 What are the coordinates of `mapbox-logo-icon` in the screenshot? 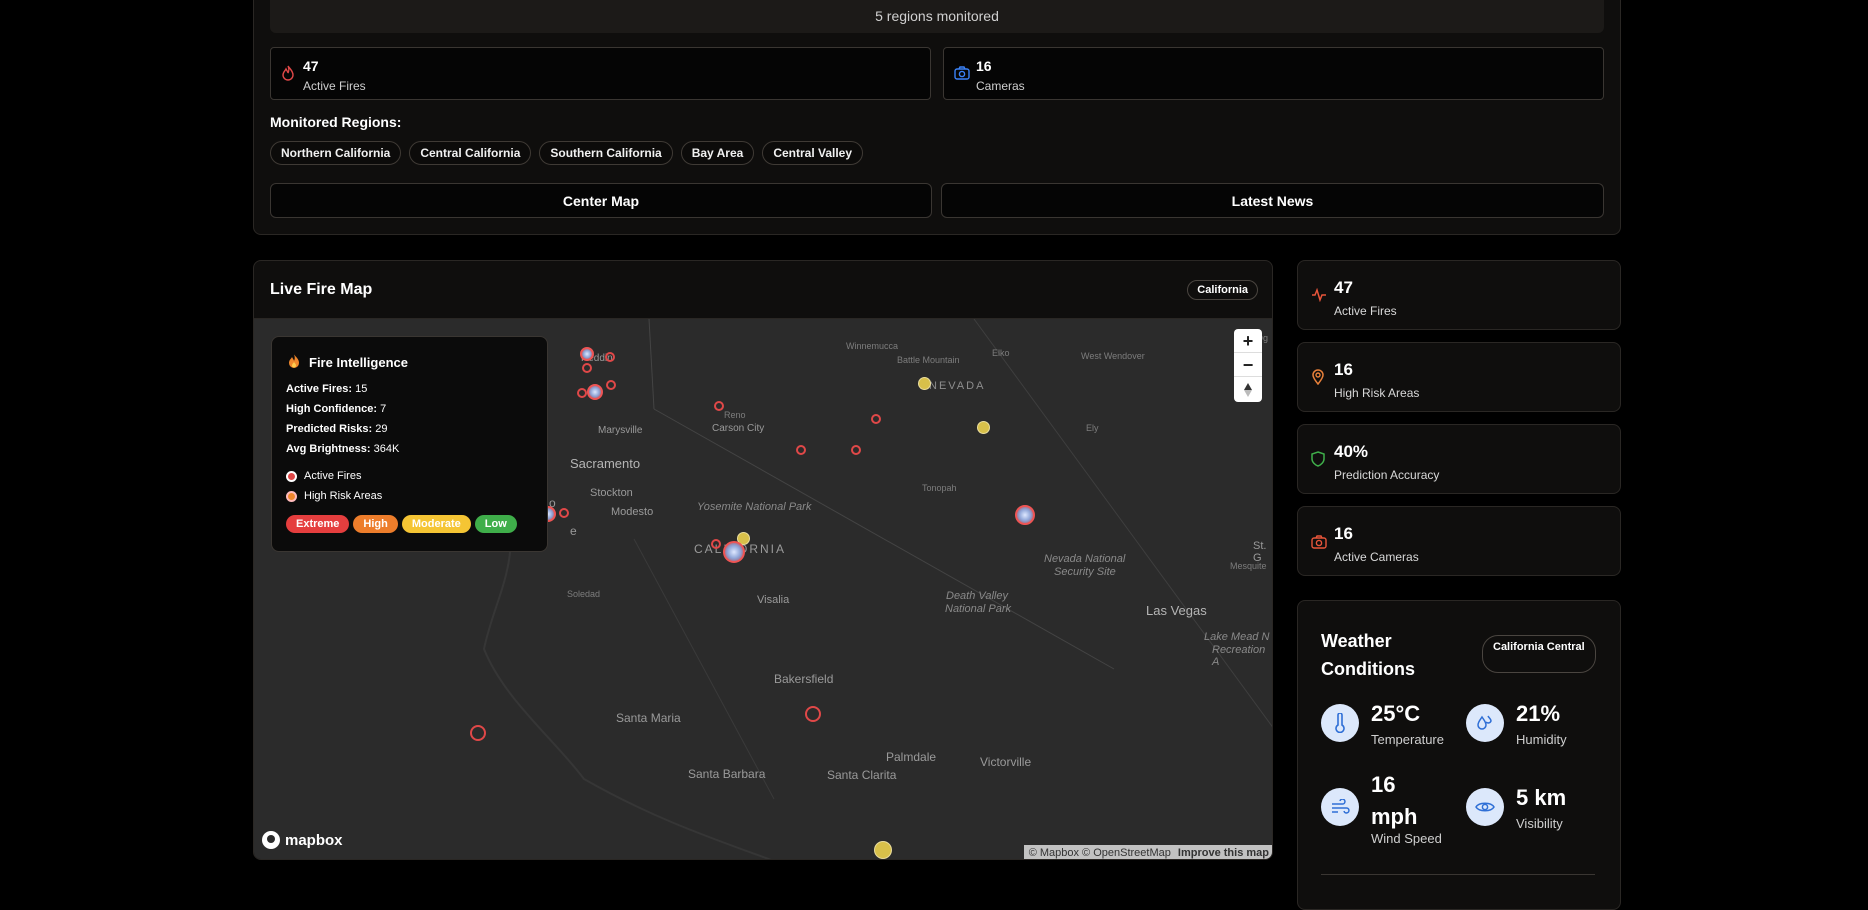 It's located at (271, 840).